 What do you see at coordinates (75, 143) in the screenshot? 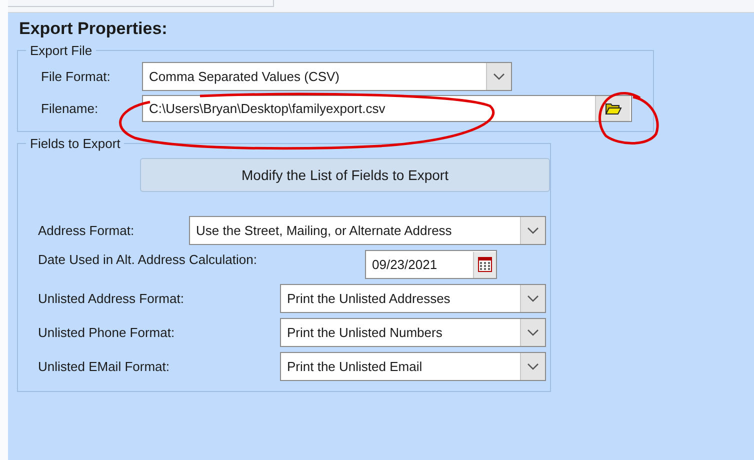
I see `group-label: Fields to Export` at bounding box center [75, 143].